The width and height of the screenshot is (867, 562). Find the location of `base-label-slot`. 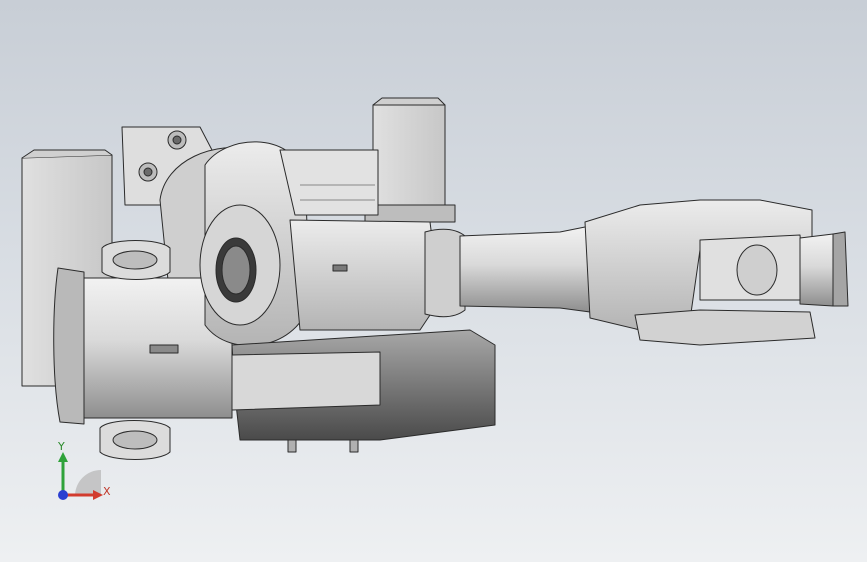

base-label-slot is located at coordinates (164, 349).